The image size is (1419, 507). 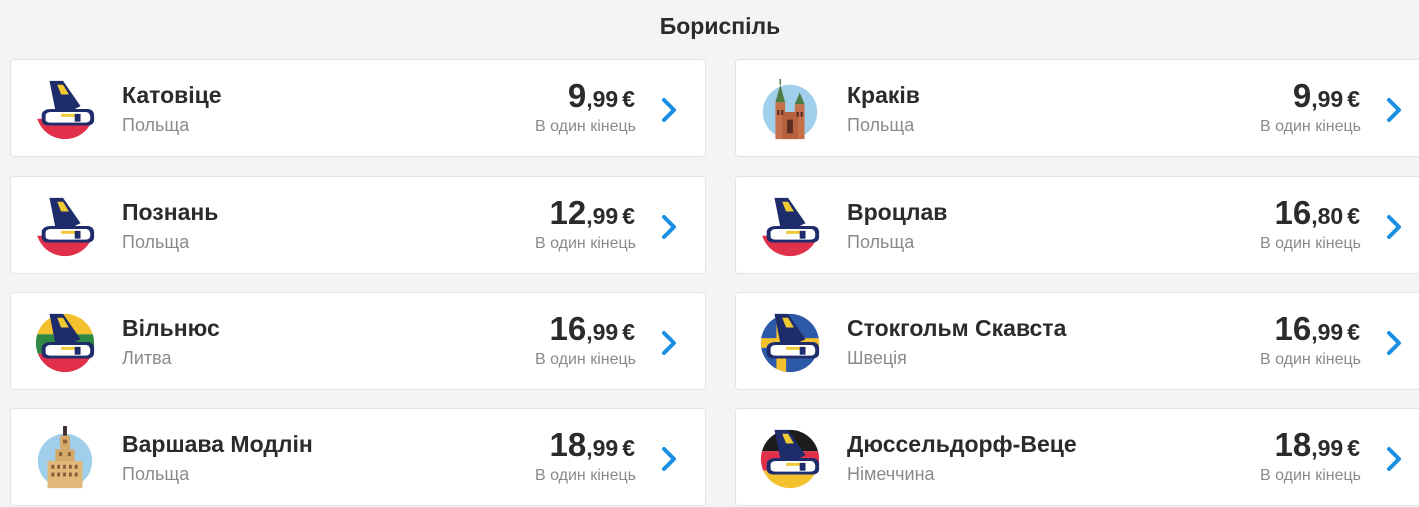 I want to click on ryanair-tail-sweden-icon, so click(x=790, y=343).